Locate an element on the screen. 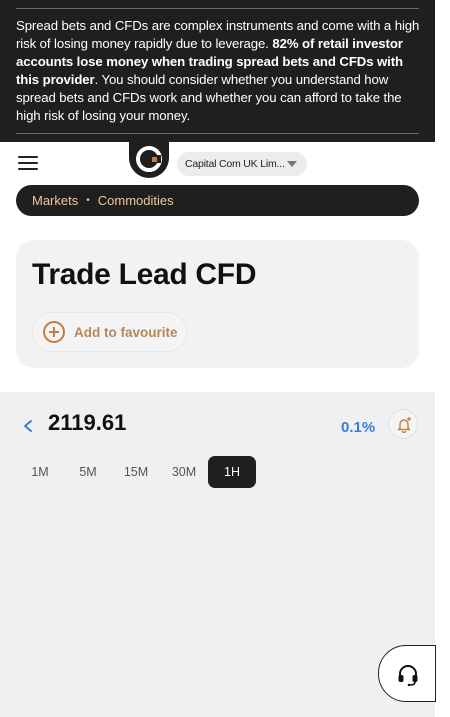 This screenshot has height=717, width=450. page-title: Trade Lead CFD is located at coordinates (144, 274).